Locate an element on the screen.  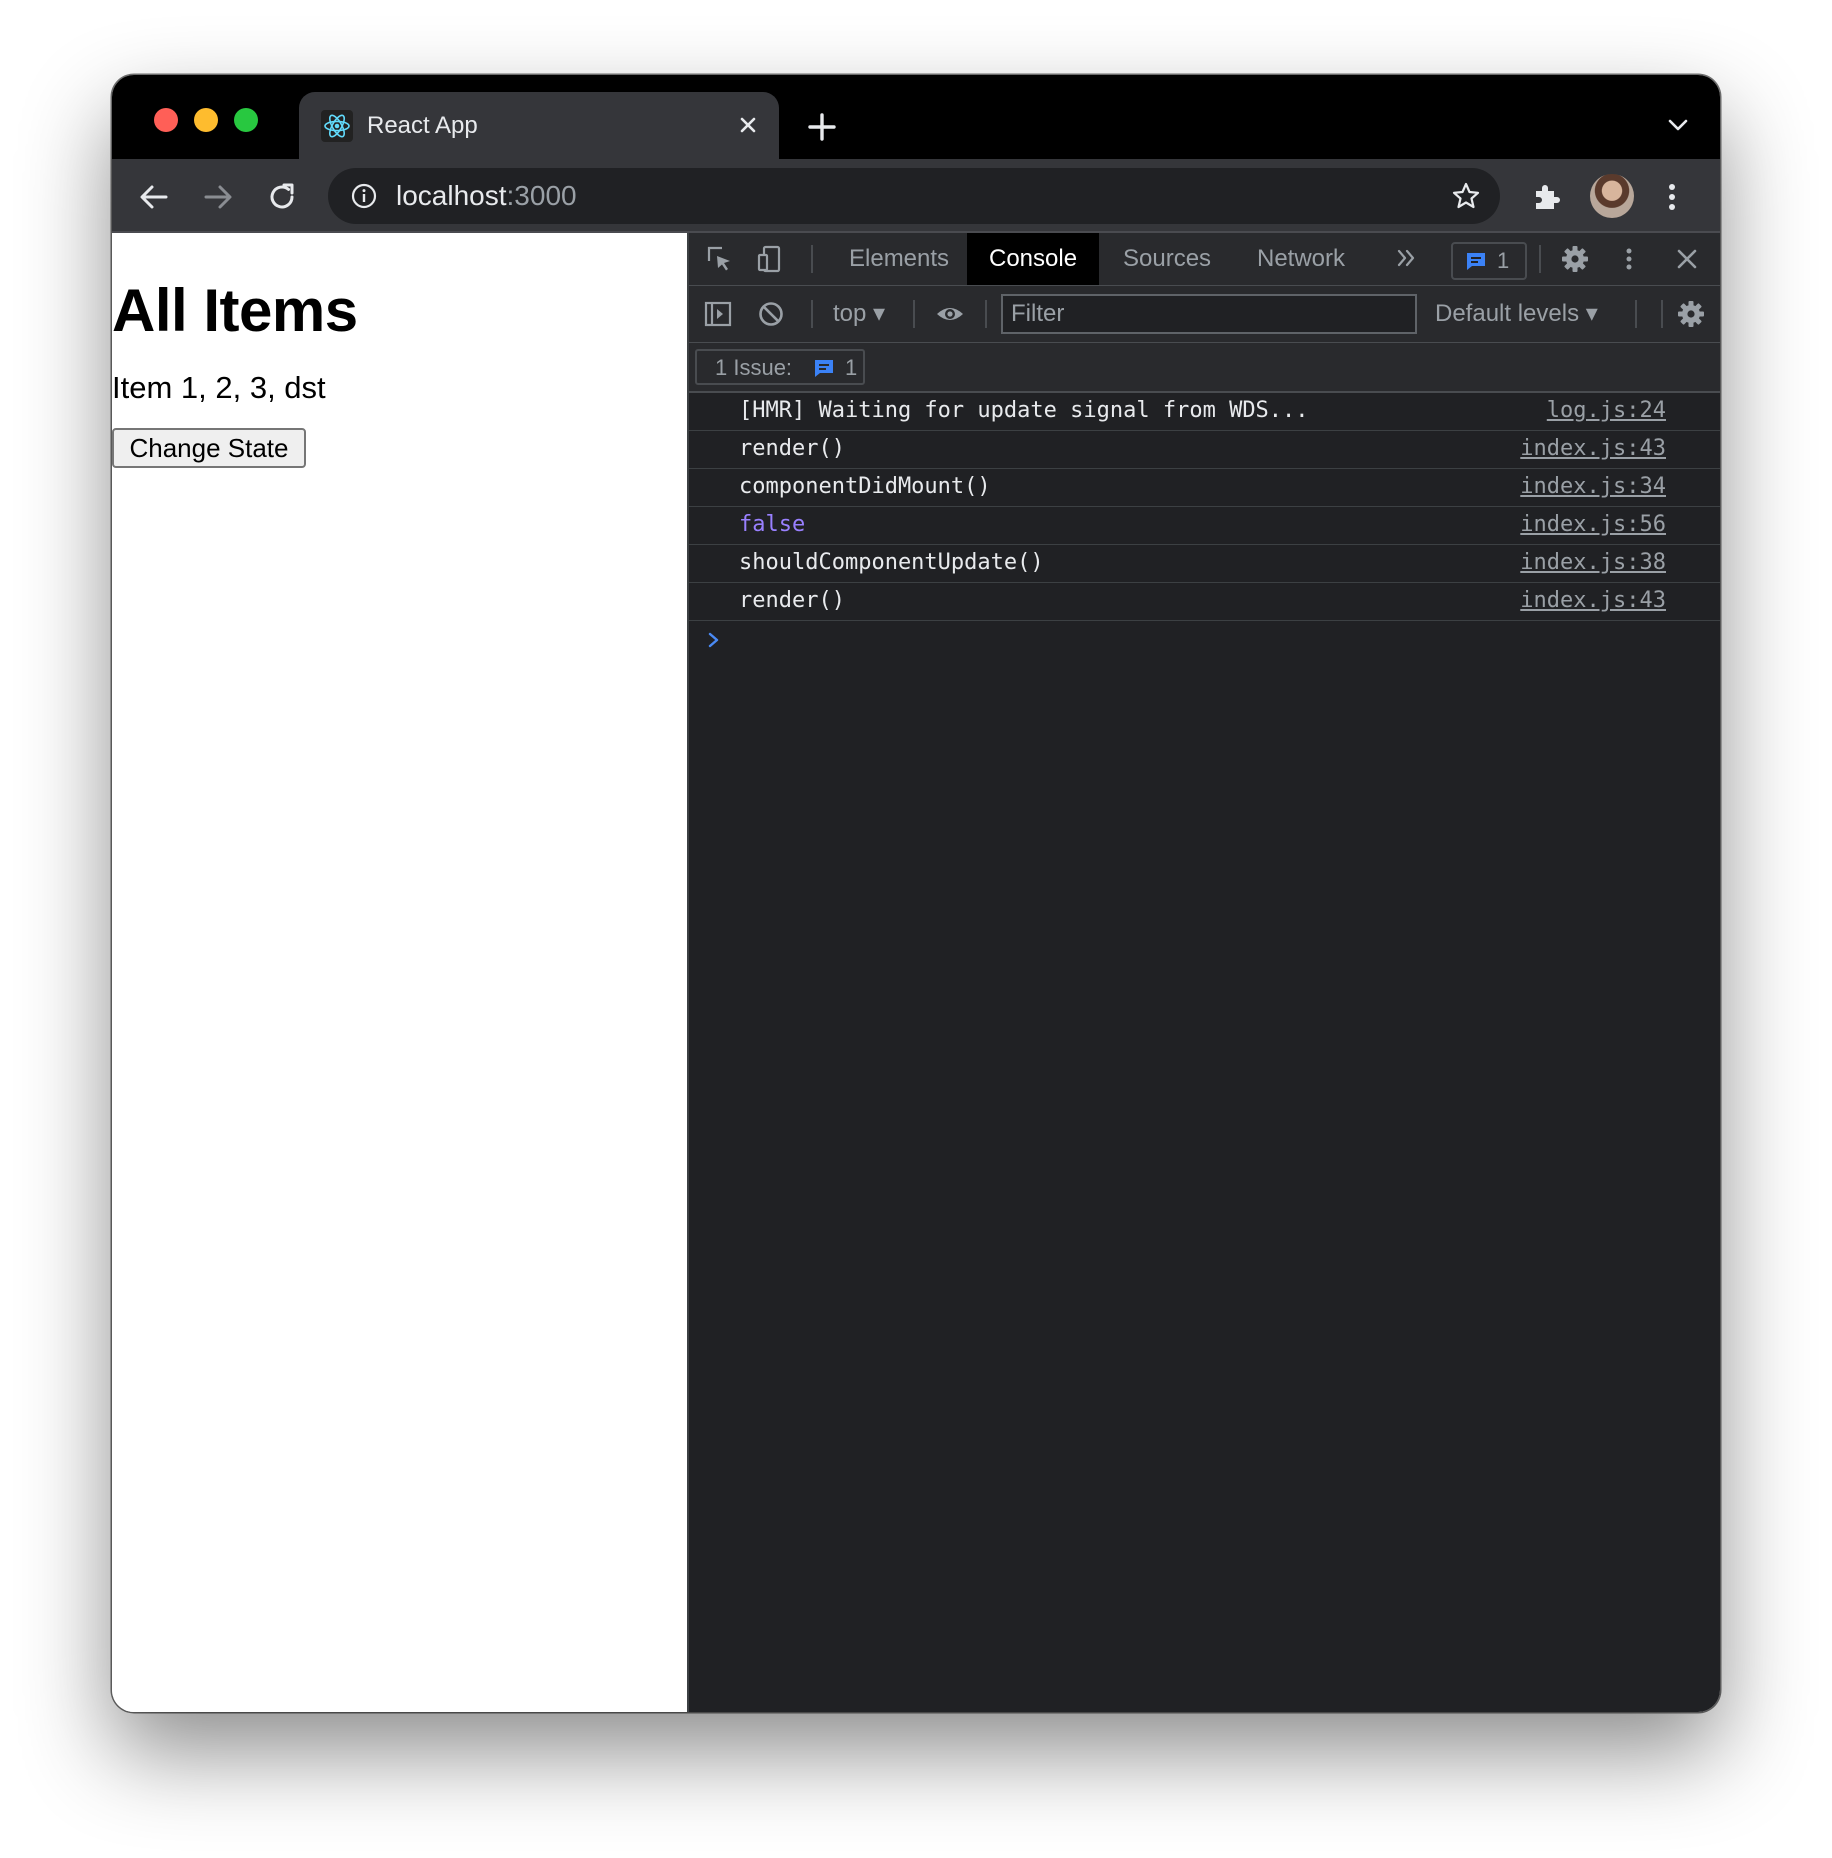
console-prompt is located at coordinates (1204, 641).